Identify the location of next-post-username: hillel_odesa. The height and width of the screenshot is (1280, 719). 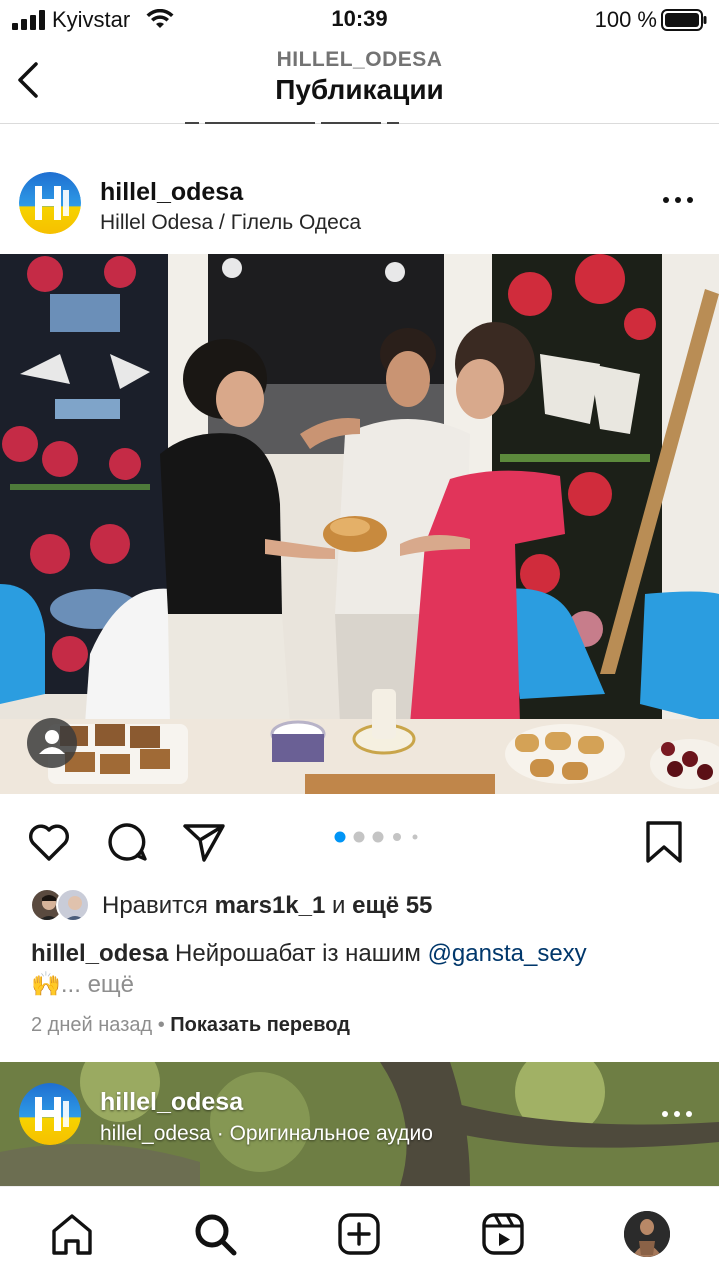
(171, 1102).